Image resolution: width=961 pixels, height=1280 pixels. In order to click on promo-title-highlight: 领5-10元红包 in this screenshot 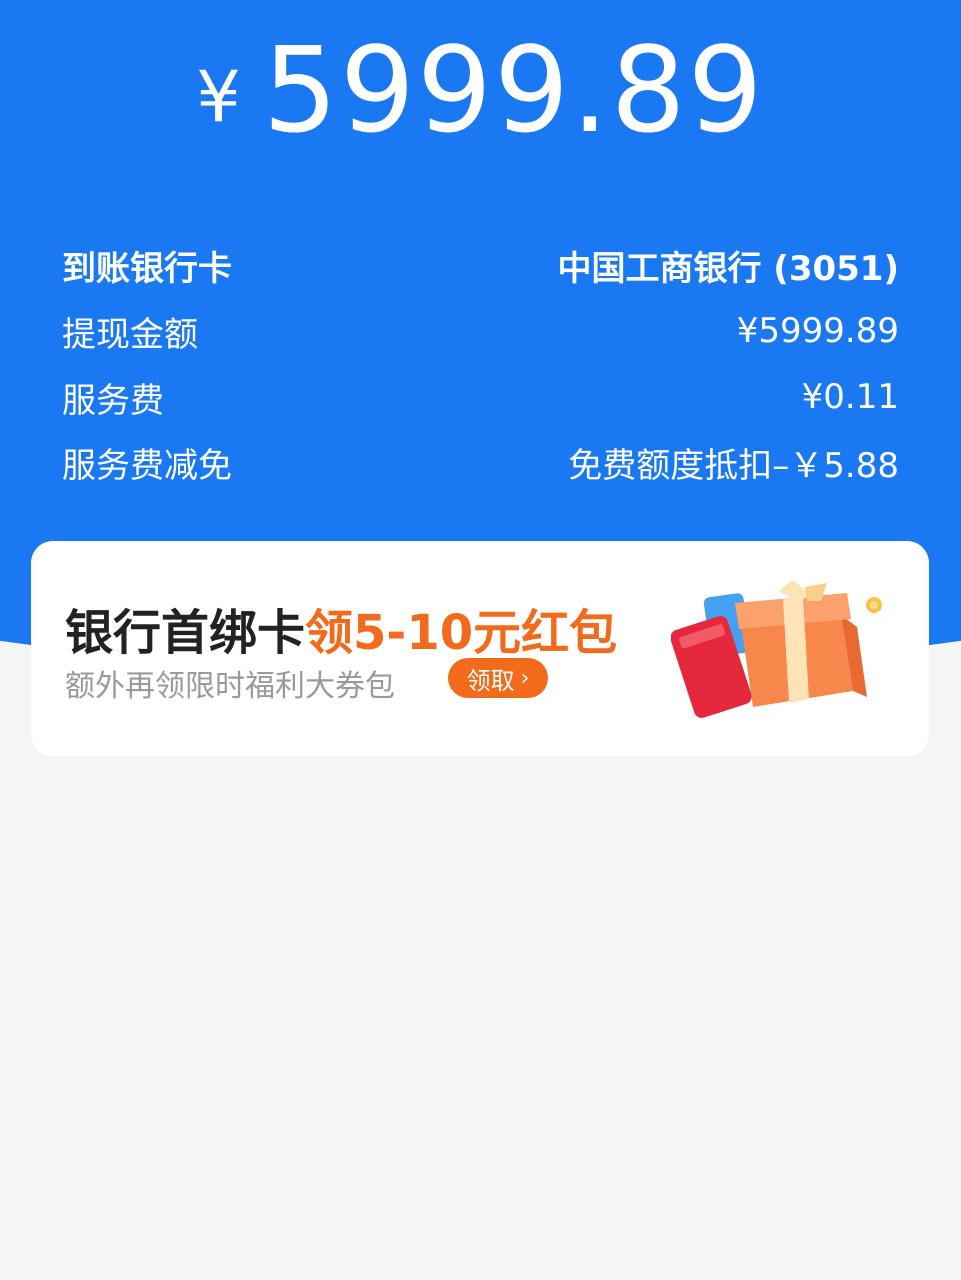, I will do `click(461, 633)`.